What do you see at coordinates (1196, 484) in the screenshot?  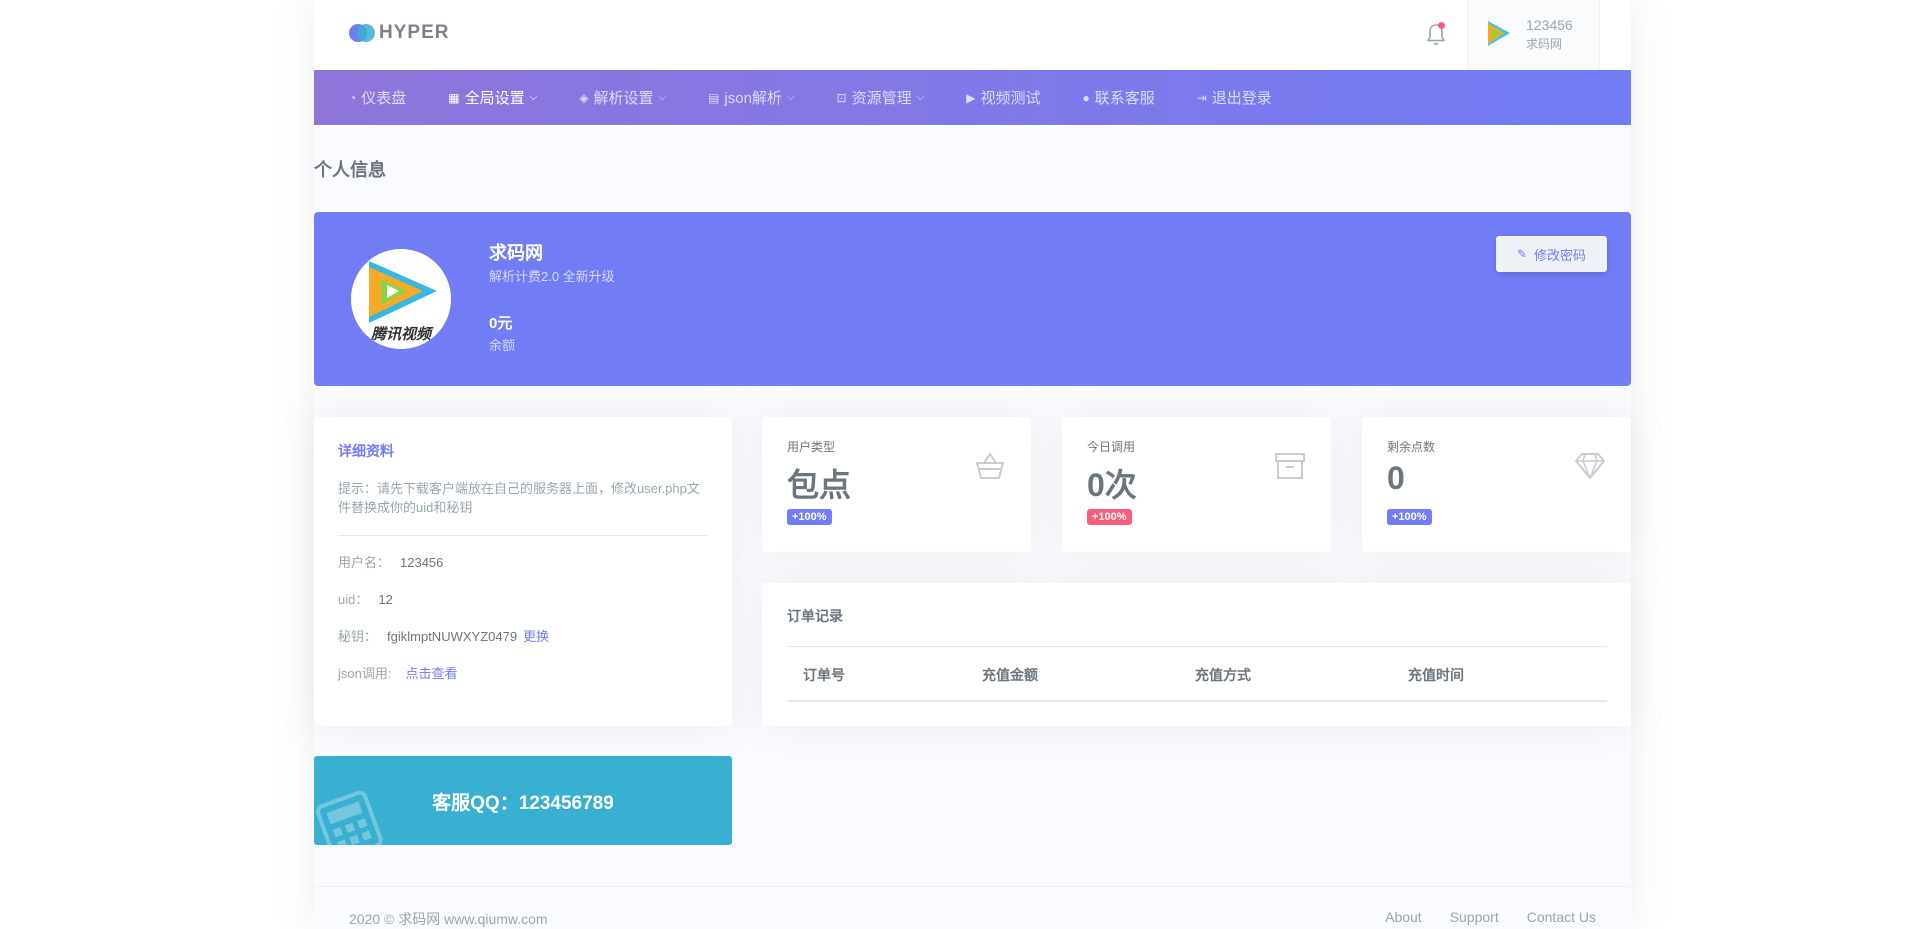 I see `stat-card-today-calls: 今日调用 0次 +100%` at bounding box center [1196, 484].